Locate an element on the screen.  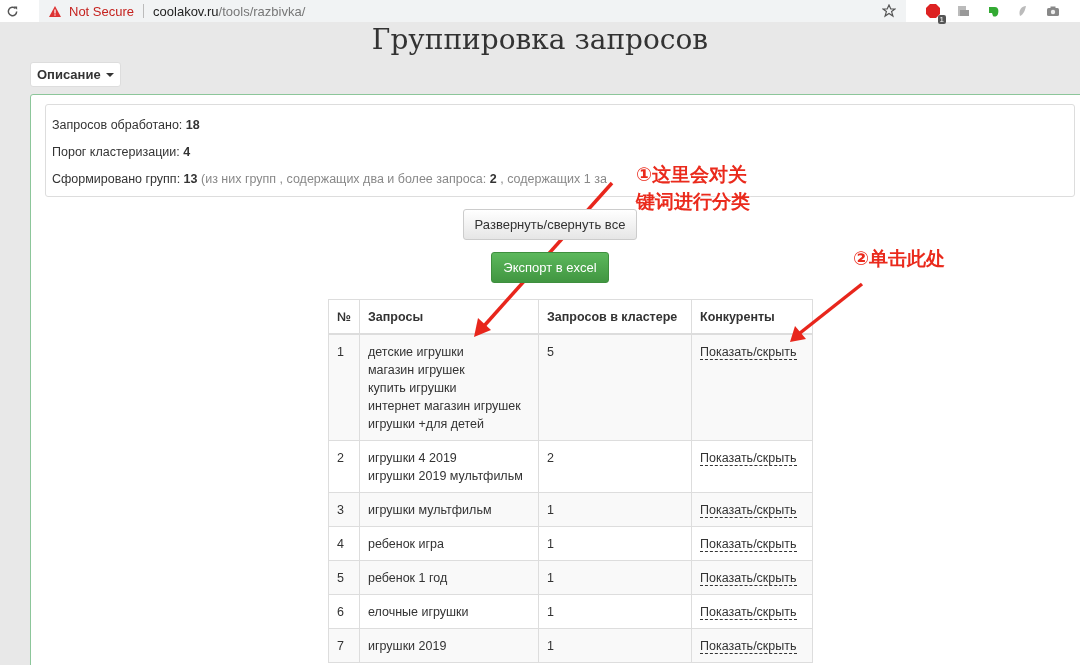
row-number-cell: 4 is located at coordinates (344, 543).